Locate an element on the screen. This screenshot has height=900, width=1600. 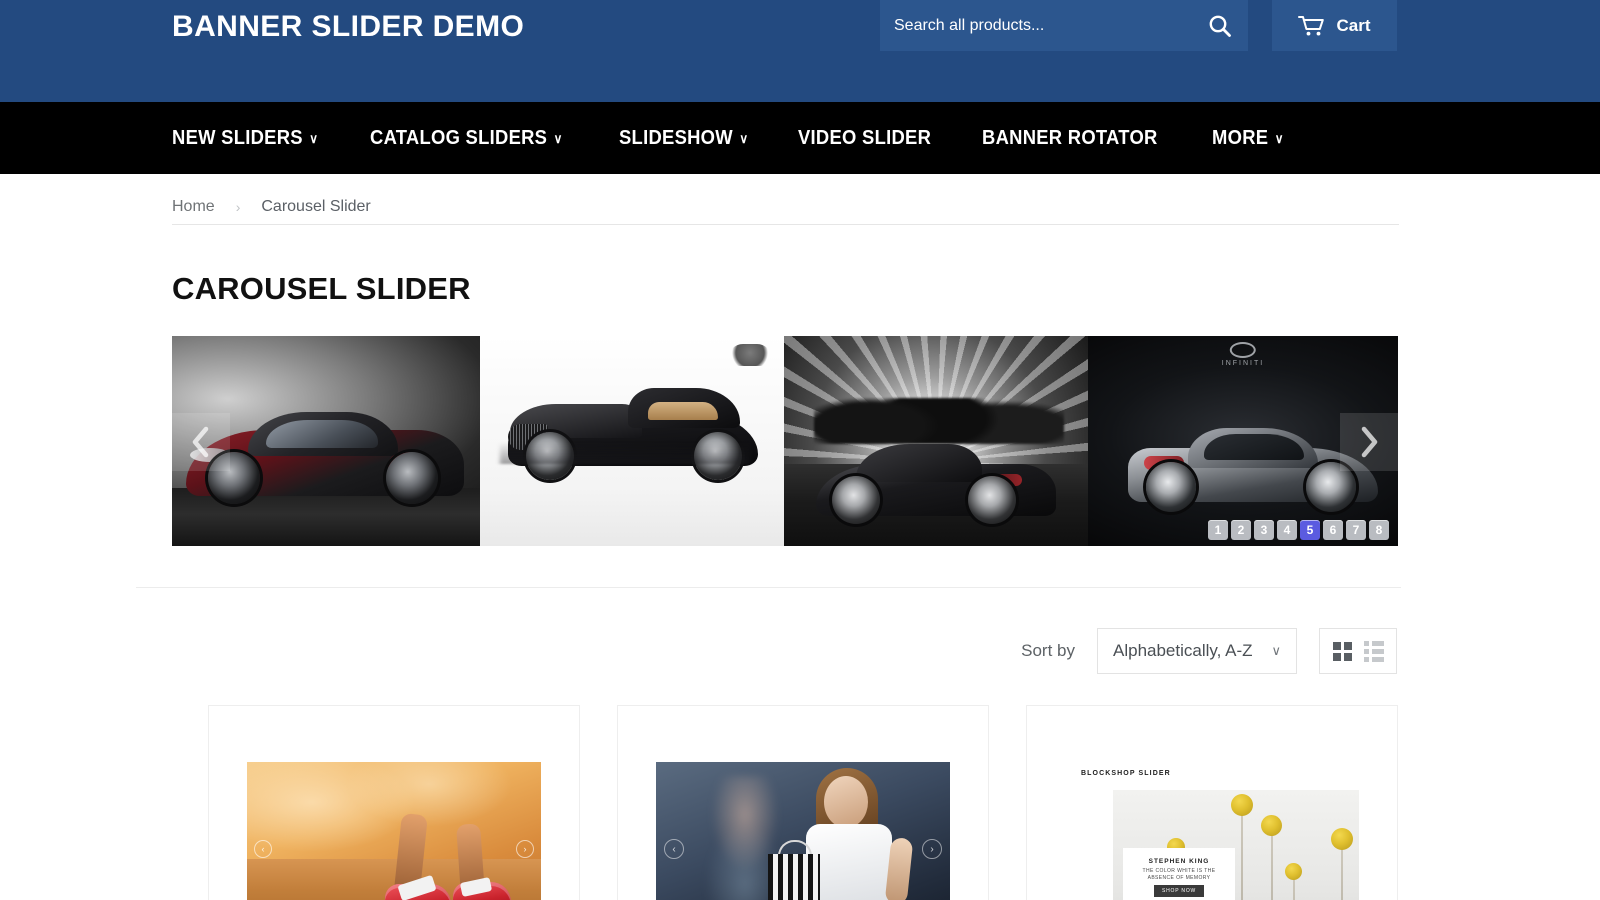
product-thumbnail: ‹ › is located at coordinates (394, 831).